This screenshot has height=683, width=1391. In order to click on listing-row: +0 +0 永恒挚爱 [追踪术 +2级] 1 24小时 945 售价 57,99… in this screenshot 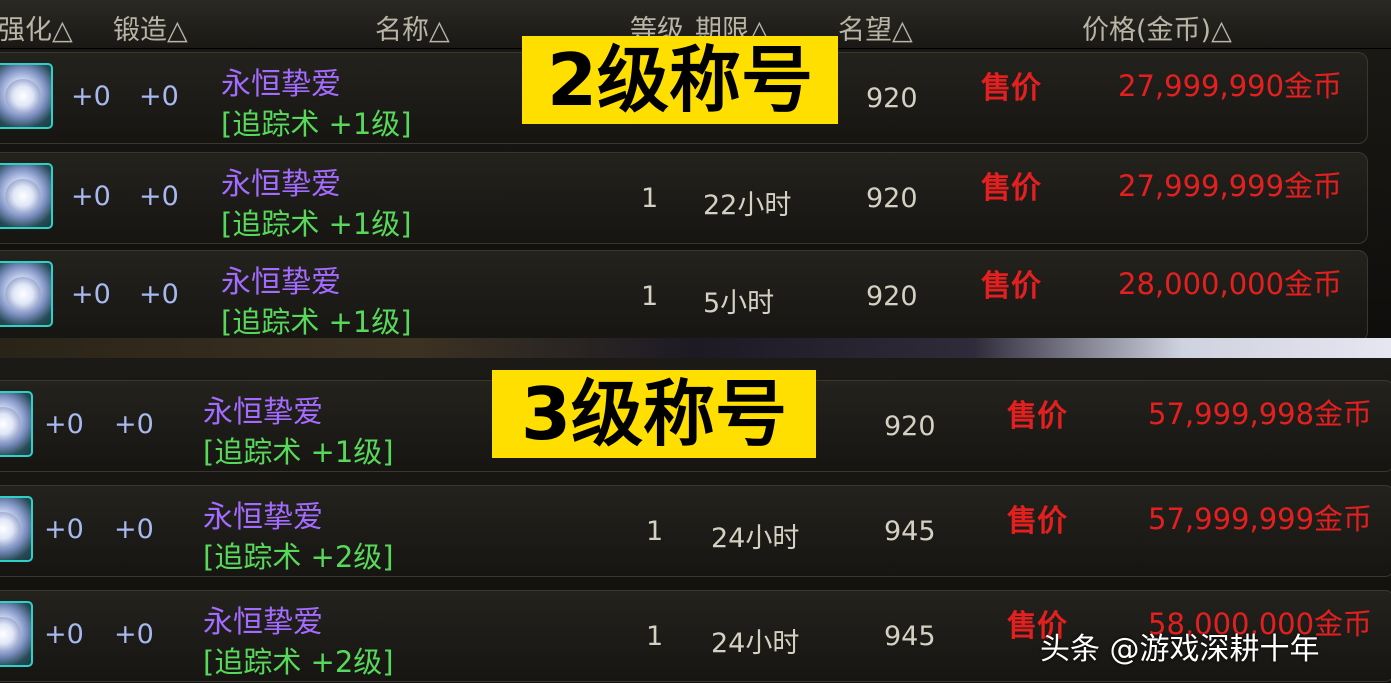, I will do `click(695, 531)`.